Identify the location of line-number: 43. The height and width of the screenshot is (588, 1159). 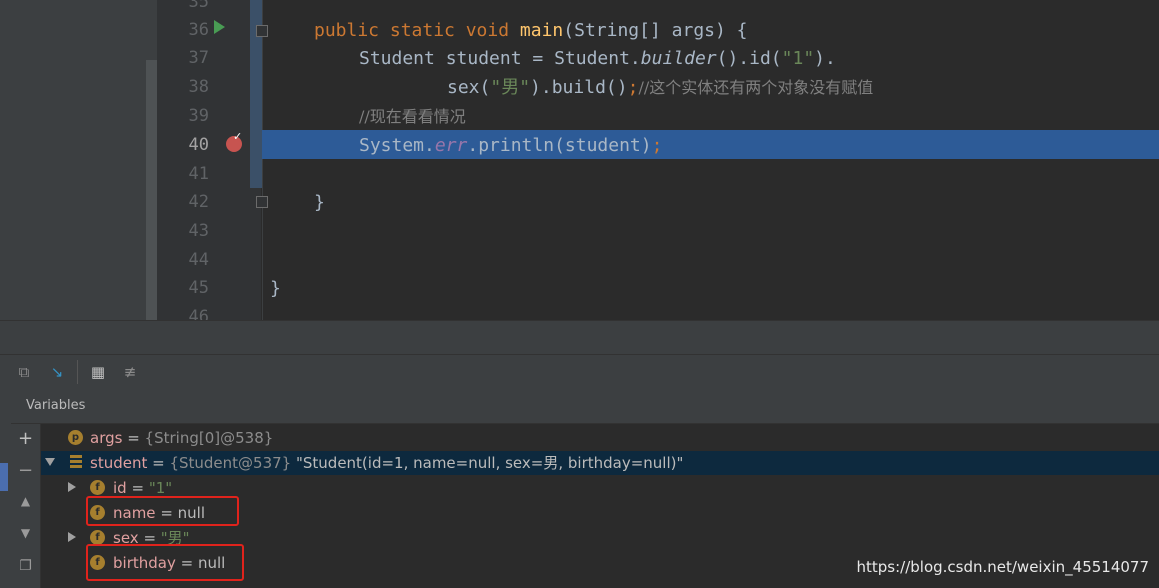
(198, 231).